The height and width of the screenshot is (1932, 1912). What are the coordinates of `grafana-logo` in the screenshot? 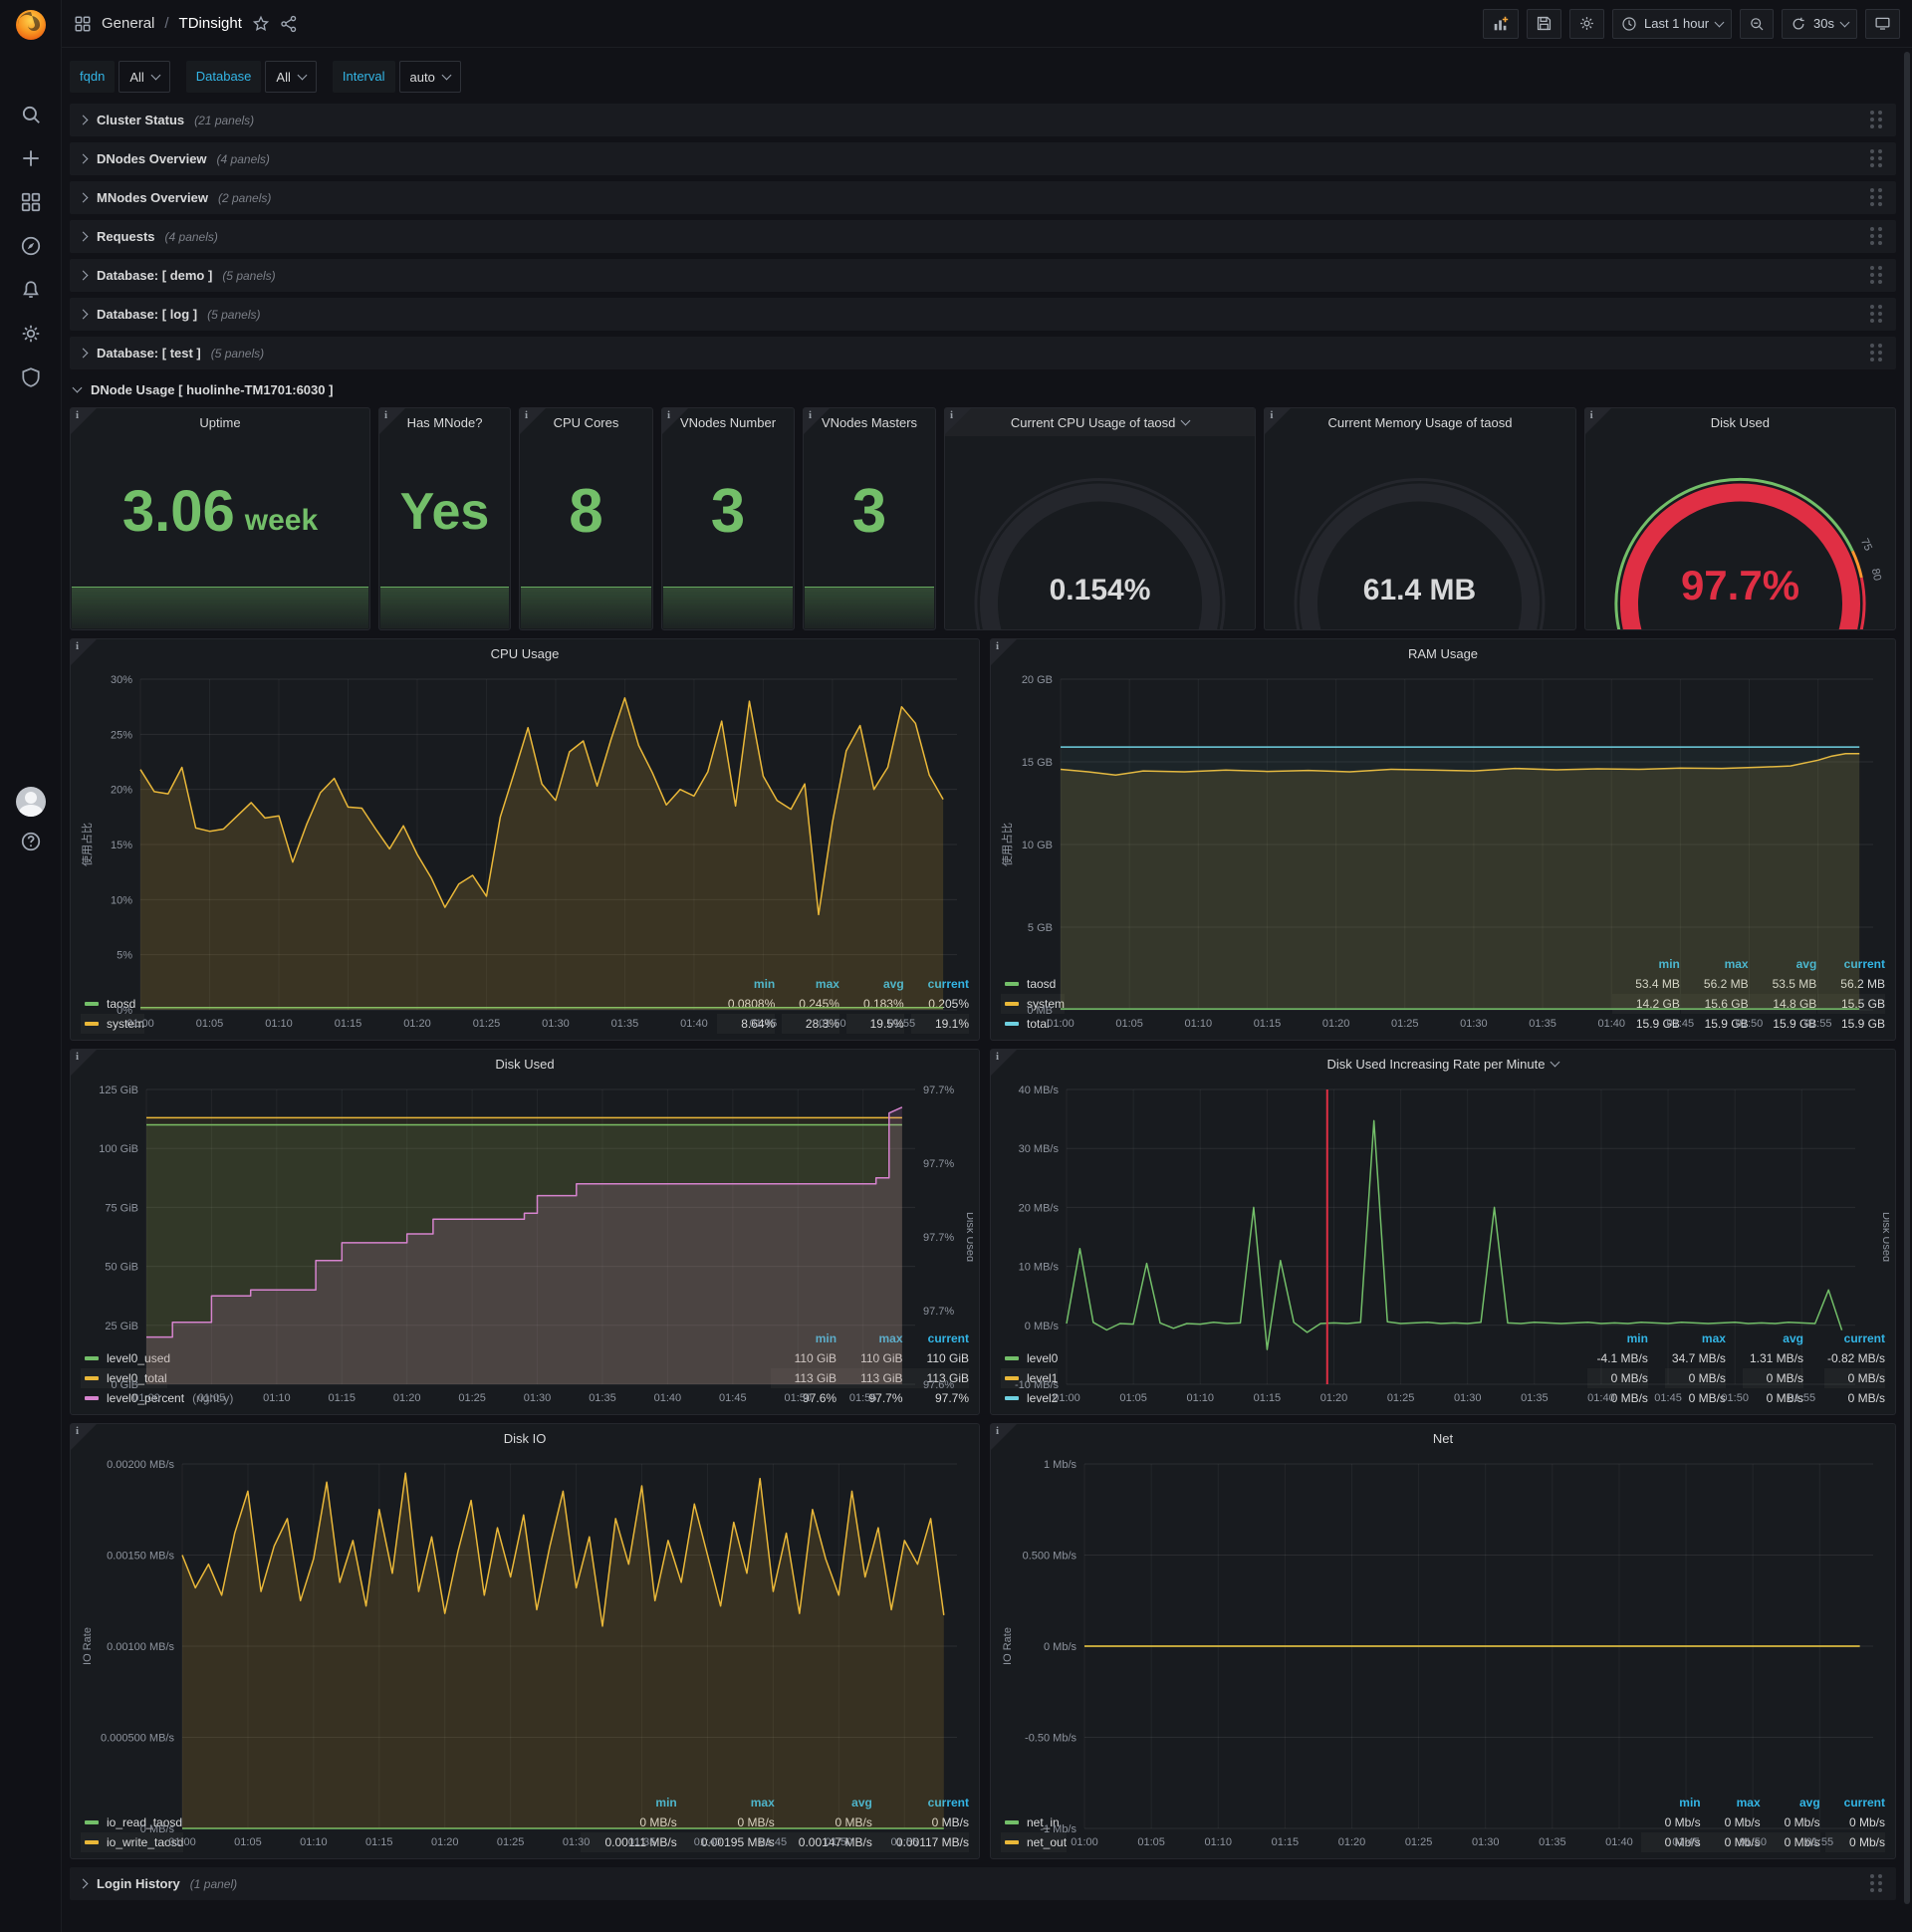 It's located at (31, 25).